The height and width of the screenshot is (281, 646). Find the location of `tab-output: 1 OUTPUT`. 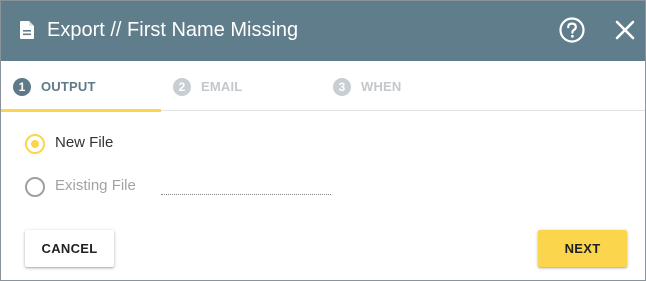

tab-output: 1 OUTPUT is located at coordinates (81, 86).